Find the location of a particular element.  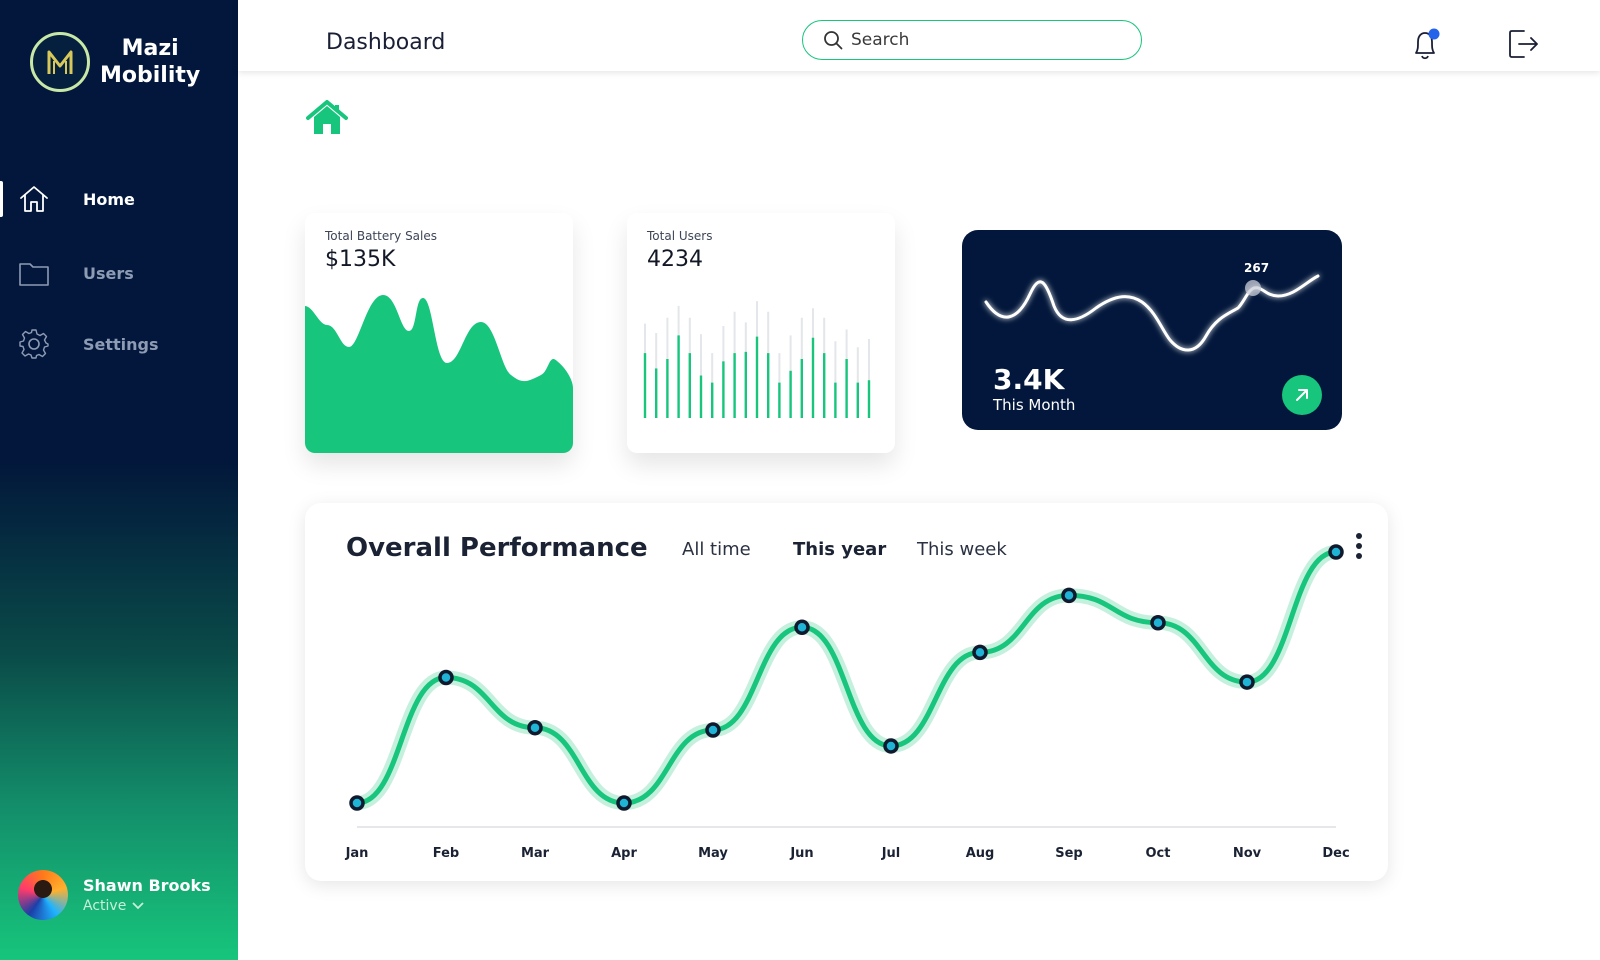

total-users-card: Total Users 4234 is located at coordinates (761, 333).